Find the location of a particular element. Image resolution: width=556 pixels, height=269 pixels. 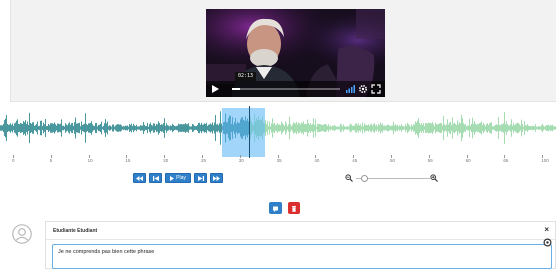

playhead-cursor is located at coordinates (249, 132).